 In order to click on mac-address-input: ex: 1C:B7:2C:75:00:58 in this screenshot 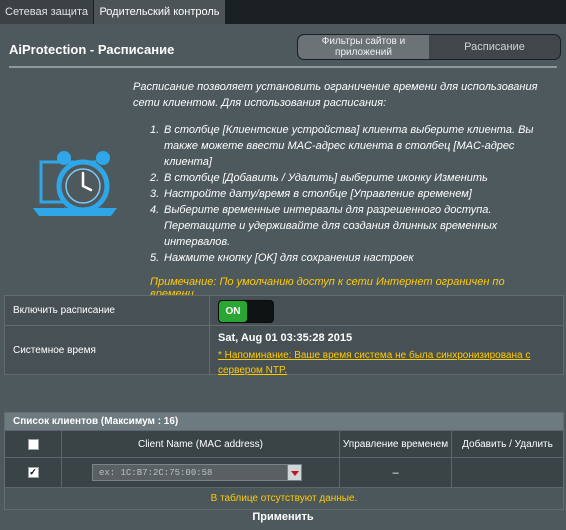, I will do `click(197, 472)`.